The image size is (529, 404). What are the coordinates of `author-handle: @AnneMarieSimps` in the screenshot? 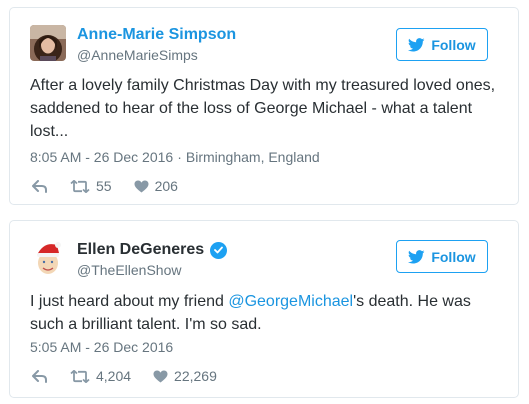 It's located at (156, 55).